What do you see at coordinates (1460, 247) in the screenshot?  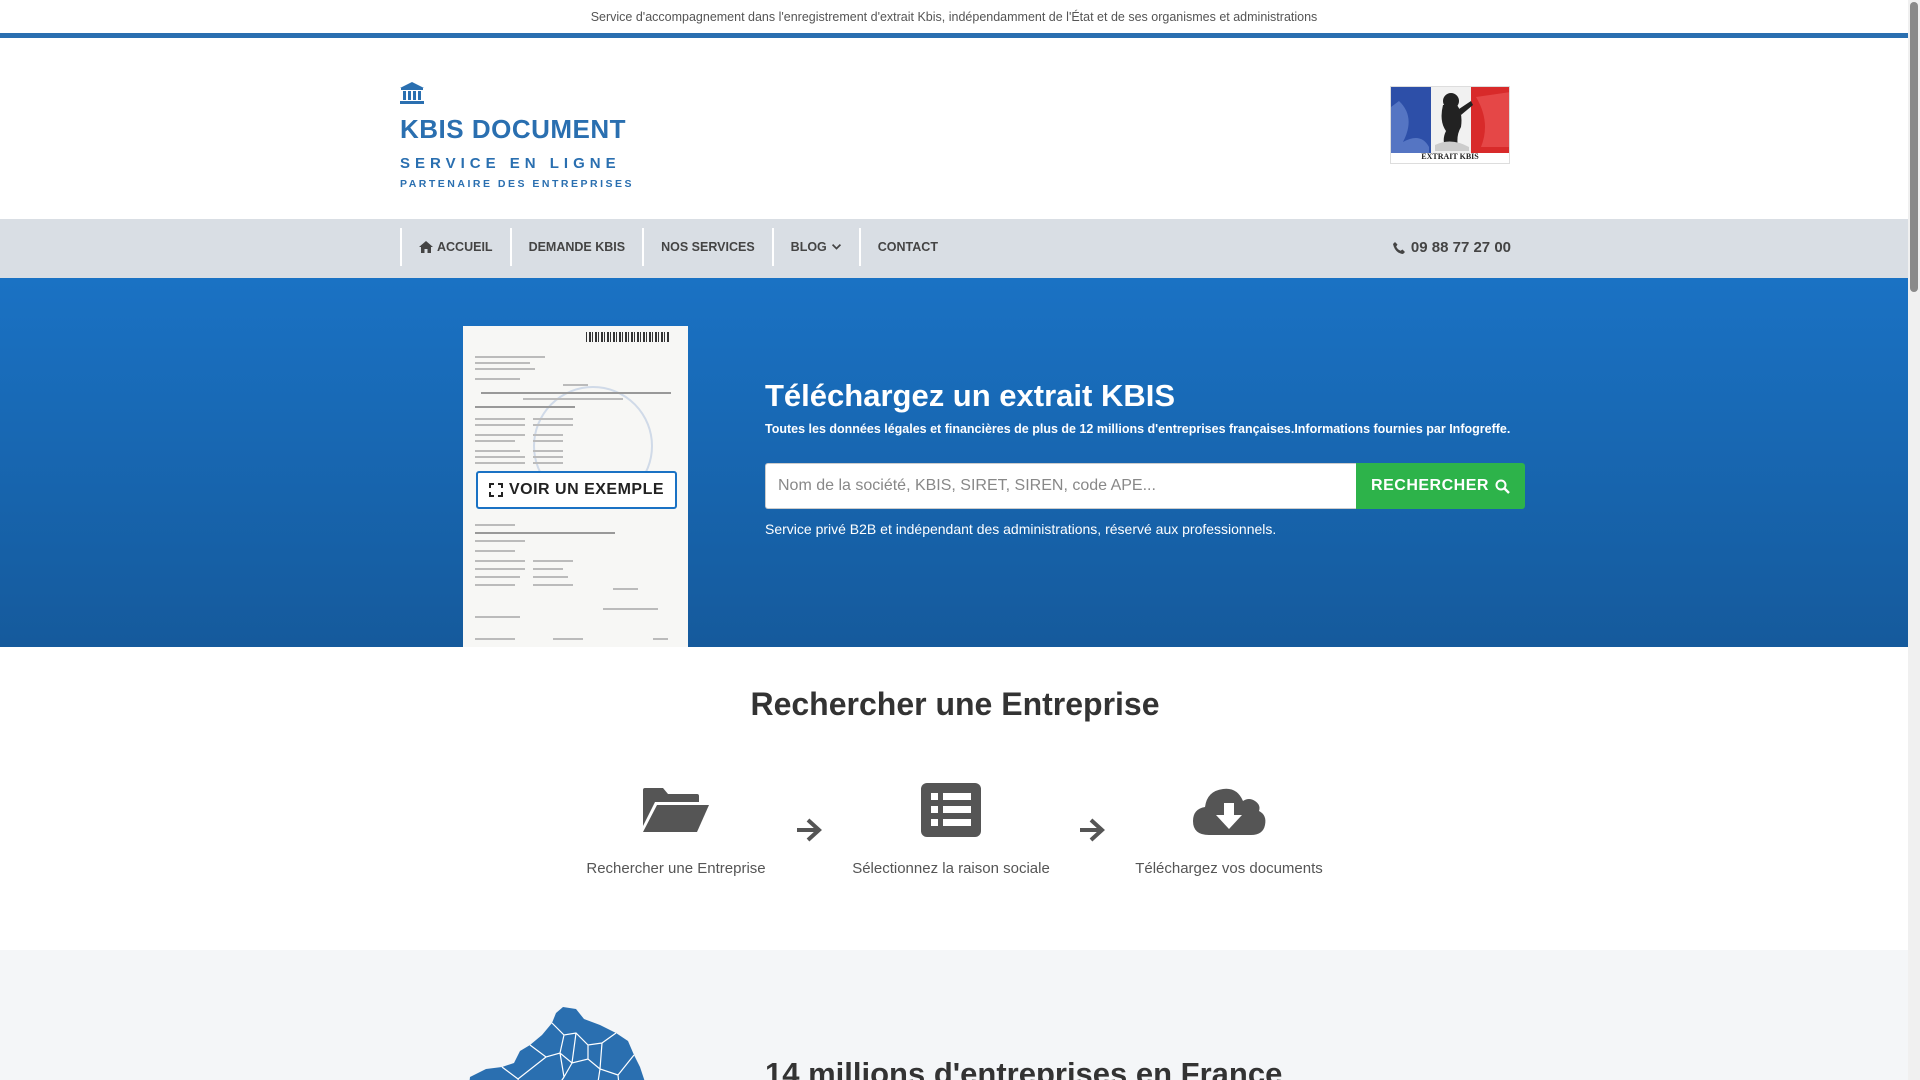 I see `phone-number: 09 88 77 27 00` at bounding box center [1460, 247].